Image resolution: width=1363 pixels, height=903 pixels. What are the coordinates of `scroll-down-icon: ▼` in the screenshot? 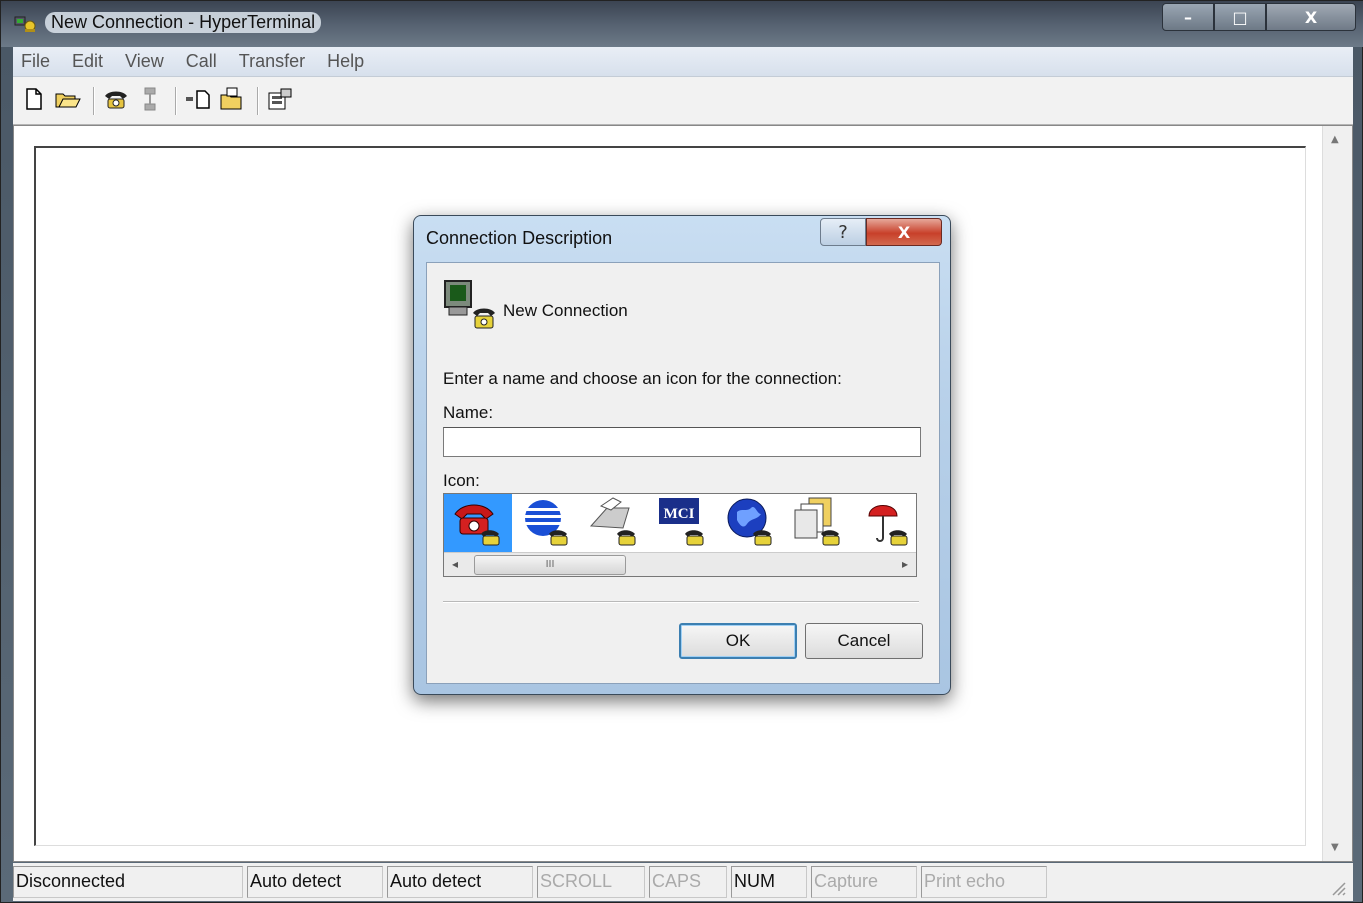 It's located at (1335, 847).